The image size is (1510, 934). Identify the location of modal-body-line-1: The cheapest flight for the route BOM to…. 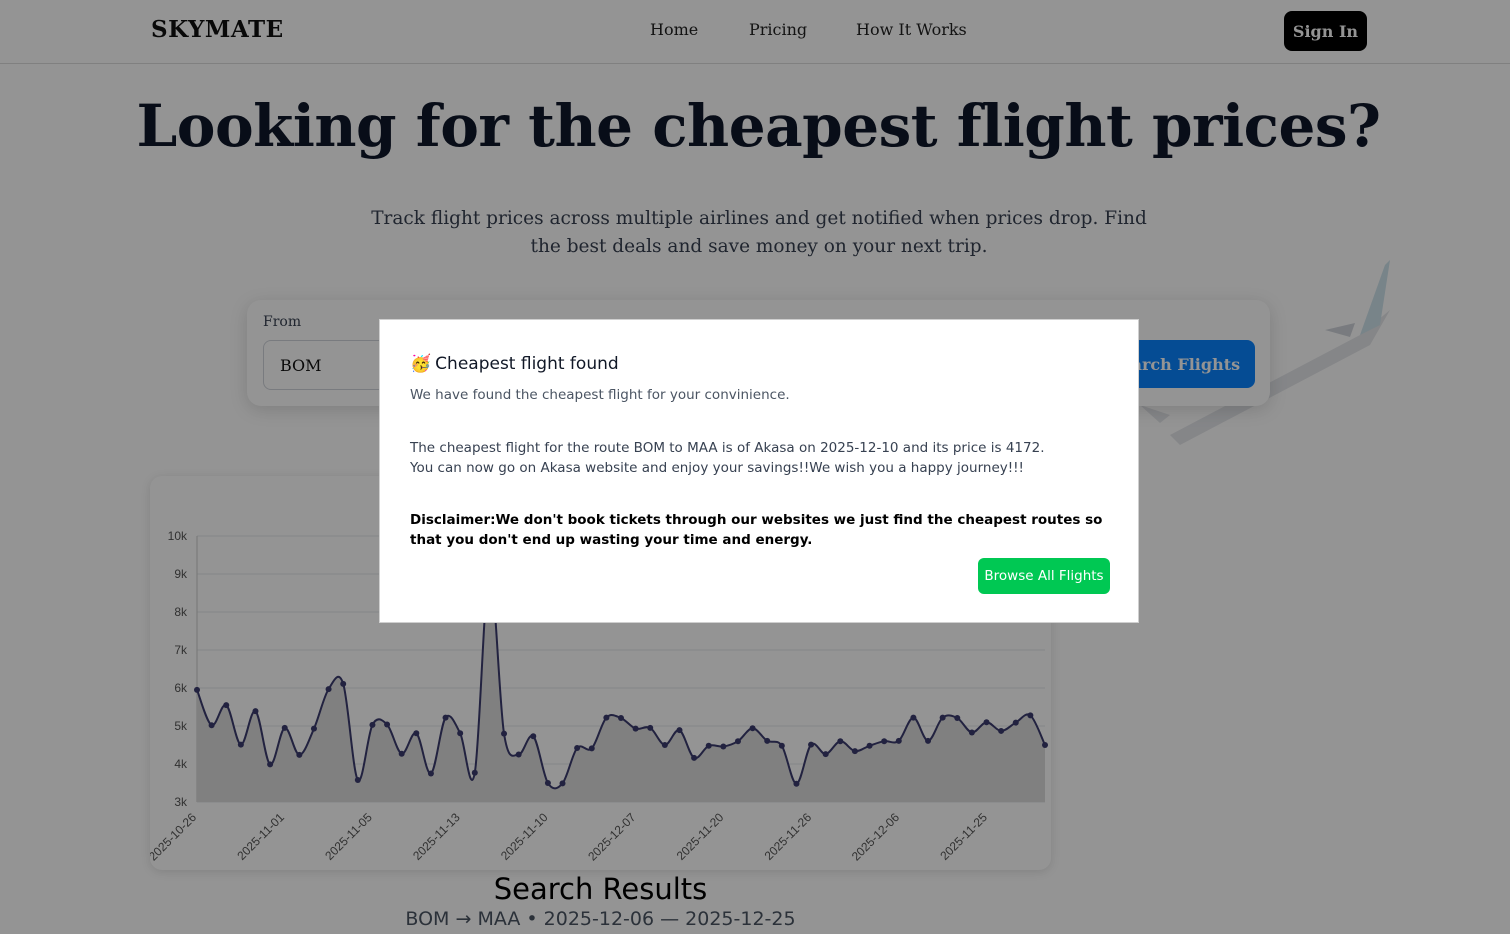
(727, 448).